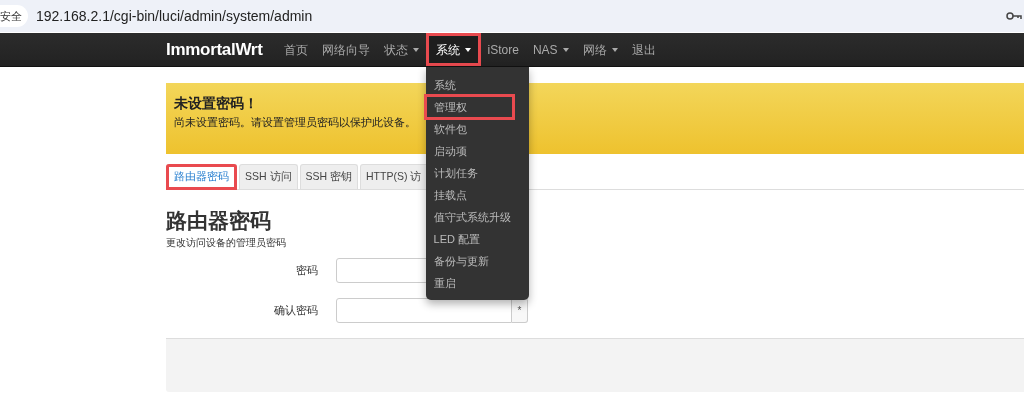 The width and height of the screenshot is (1024, 403). Describe the element at coordinates (218, 220) in the screenshot. I see `section-title: 路由器密码` at that location.